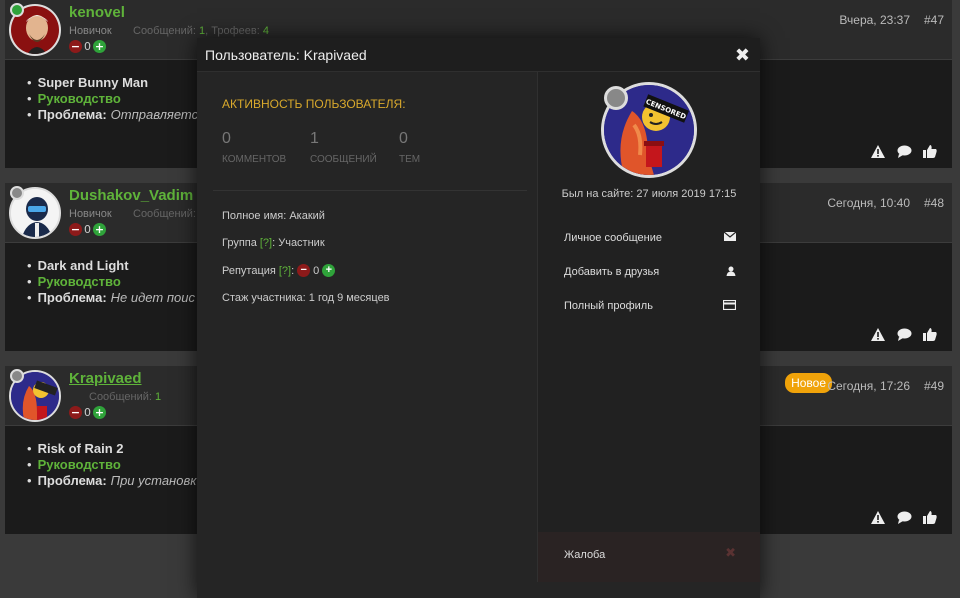 This screenshot has width=960, height=598. I want to click on post-author-name: kenovel, so click(97, 12).